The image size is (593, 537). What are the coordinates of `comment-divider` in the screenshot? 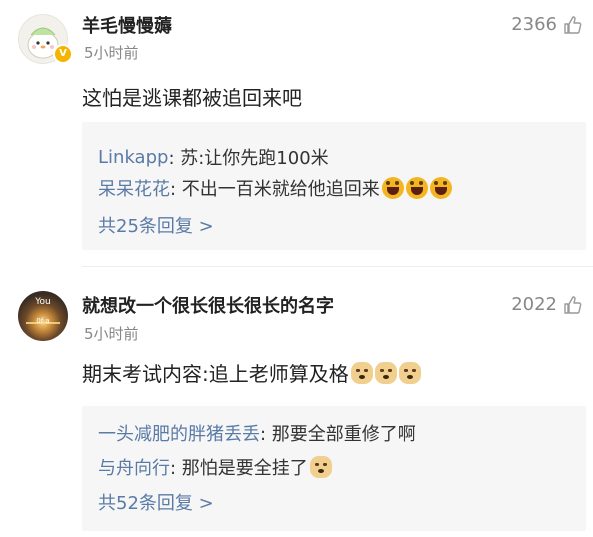 It's located at (337, 266).